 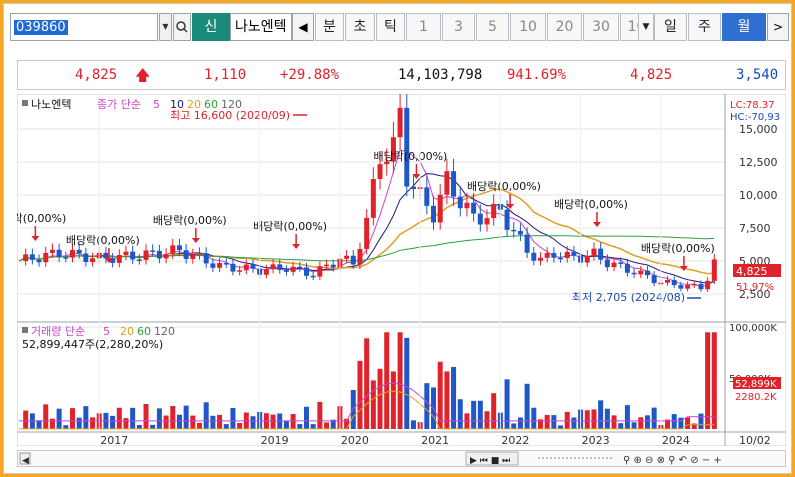 I want to click on period-button-6: 10, so click(x=528, y=27).